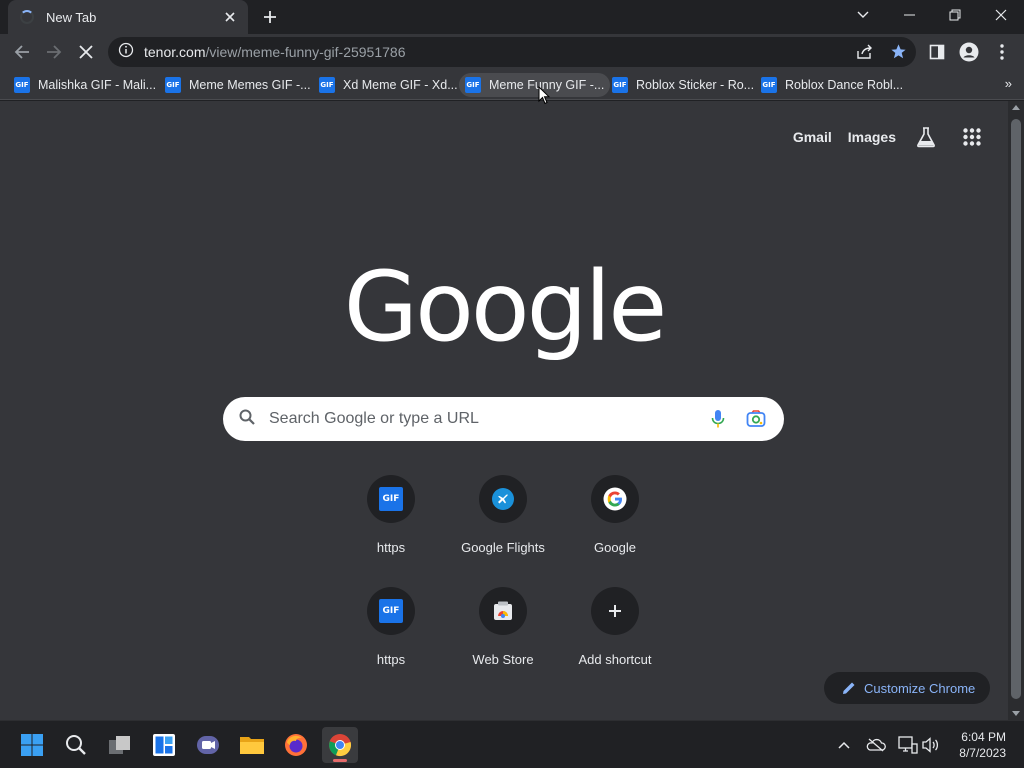 This screenshot has width=1024, height=768. I want to click on shortcut-tile: Web Store, so click(503, 641).